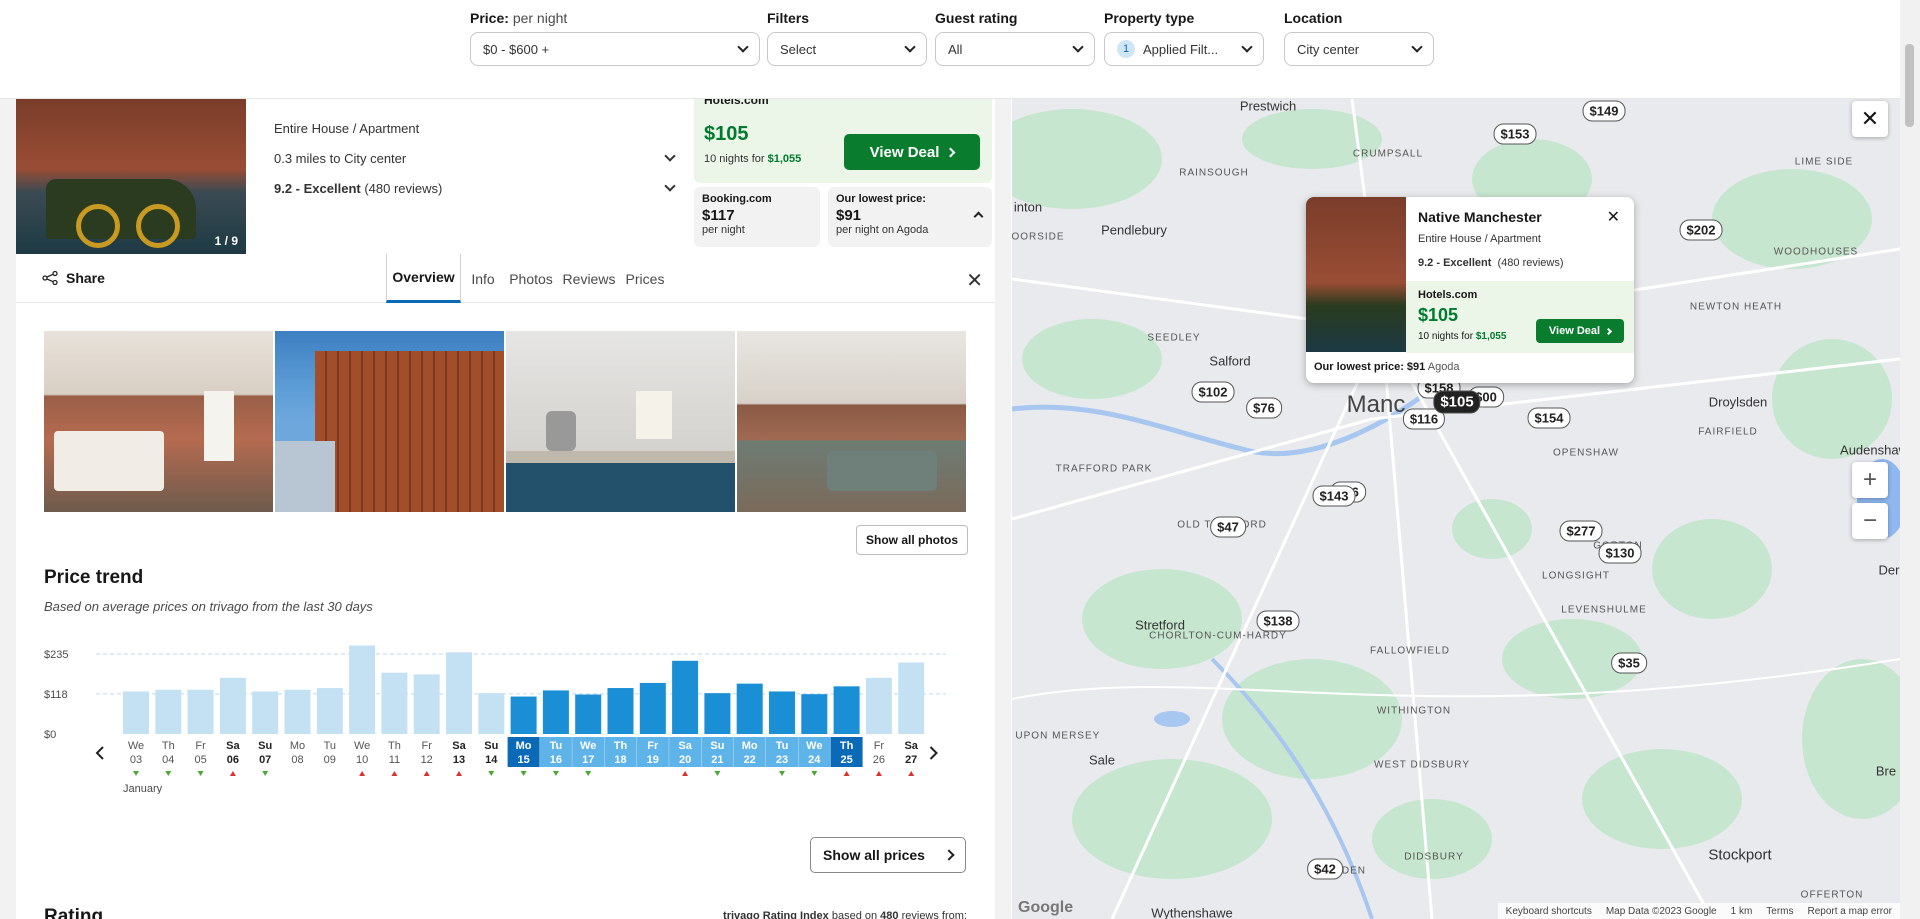 This screenshot has width=1920, height=919. What do you see at coordinates (1604, 111) in the screenshot?
I see `price-pin: $149` at bounding box center [1604, 111].